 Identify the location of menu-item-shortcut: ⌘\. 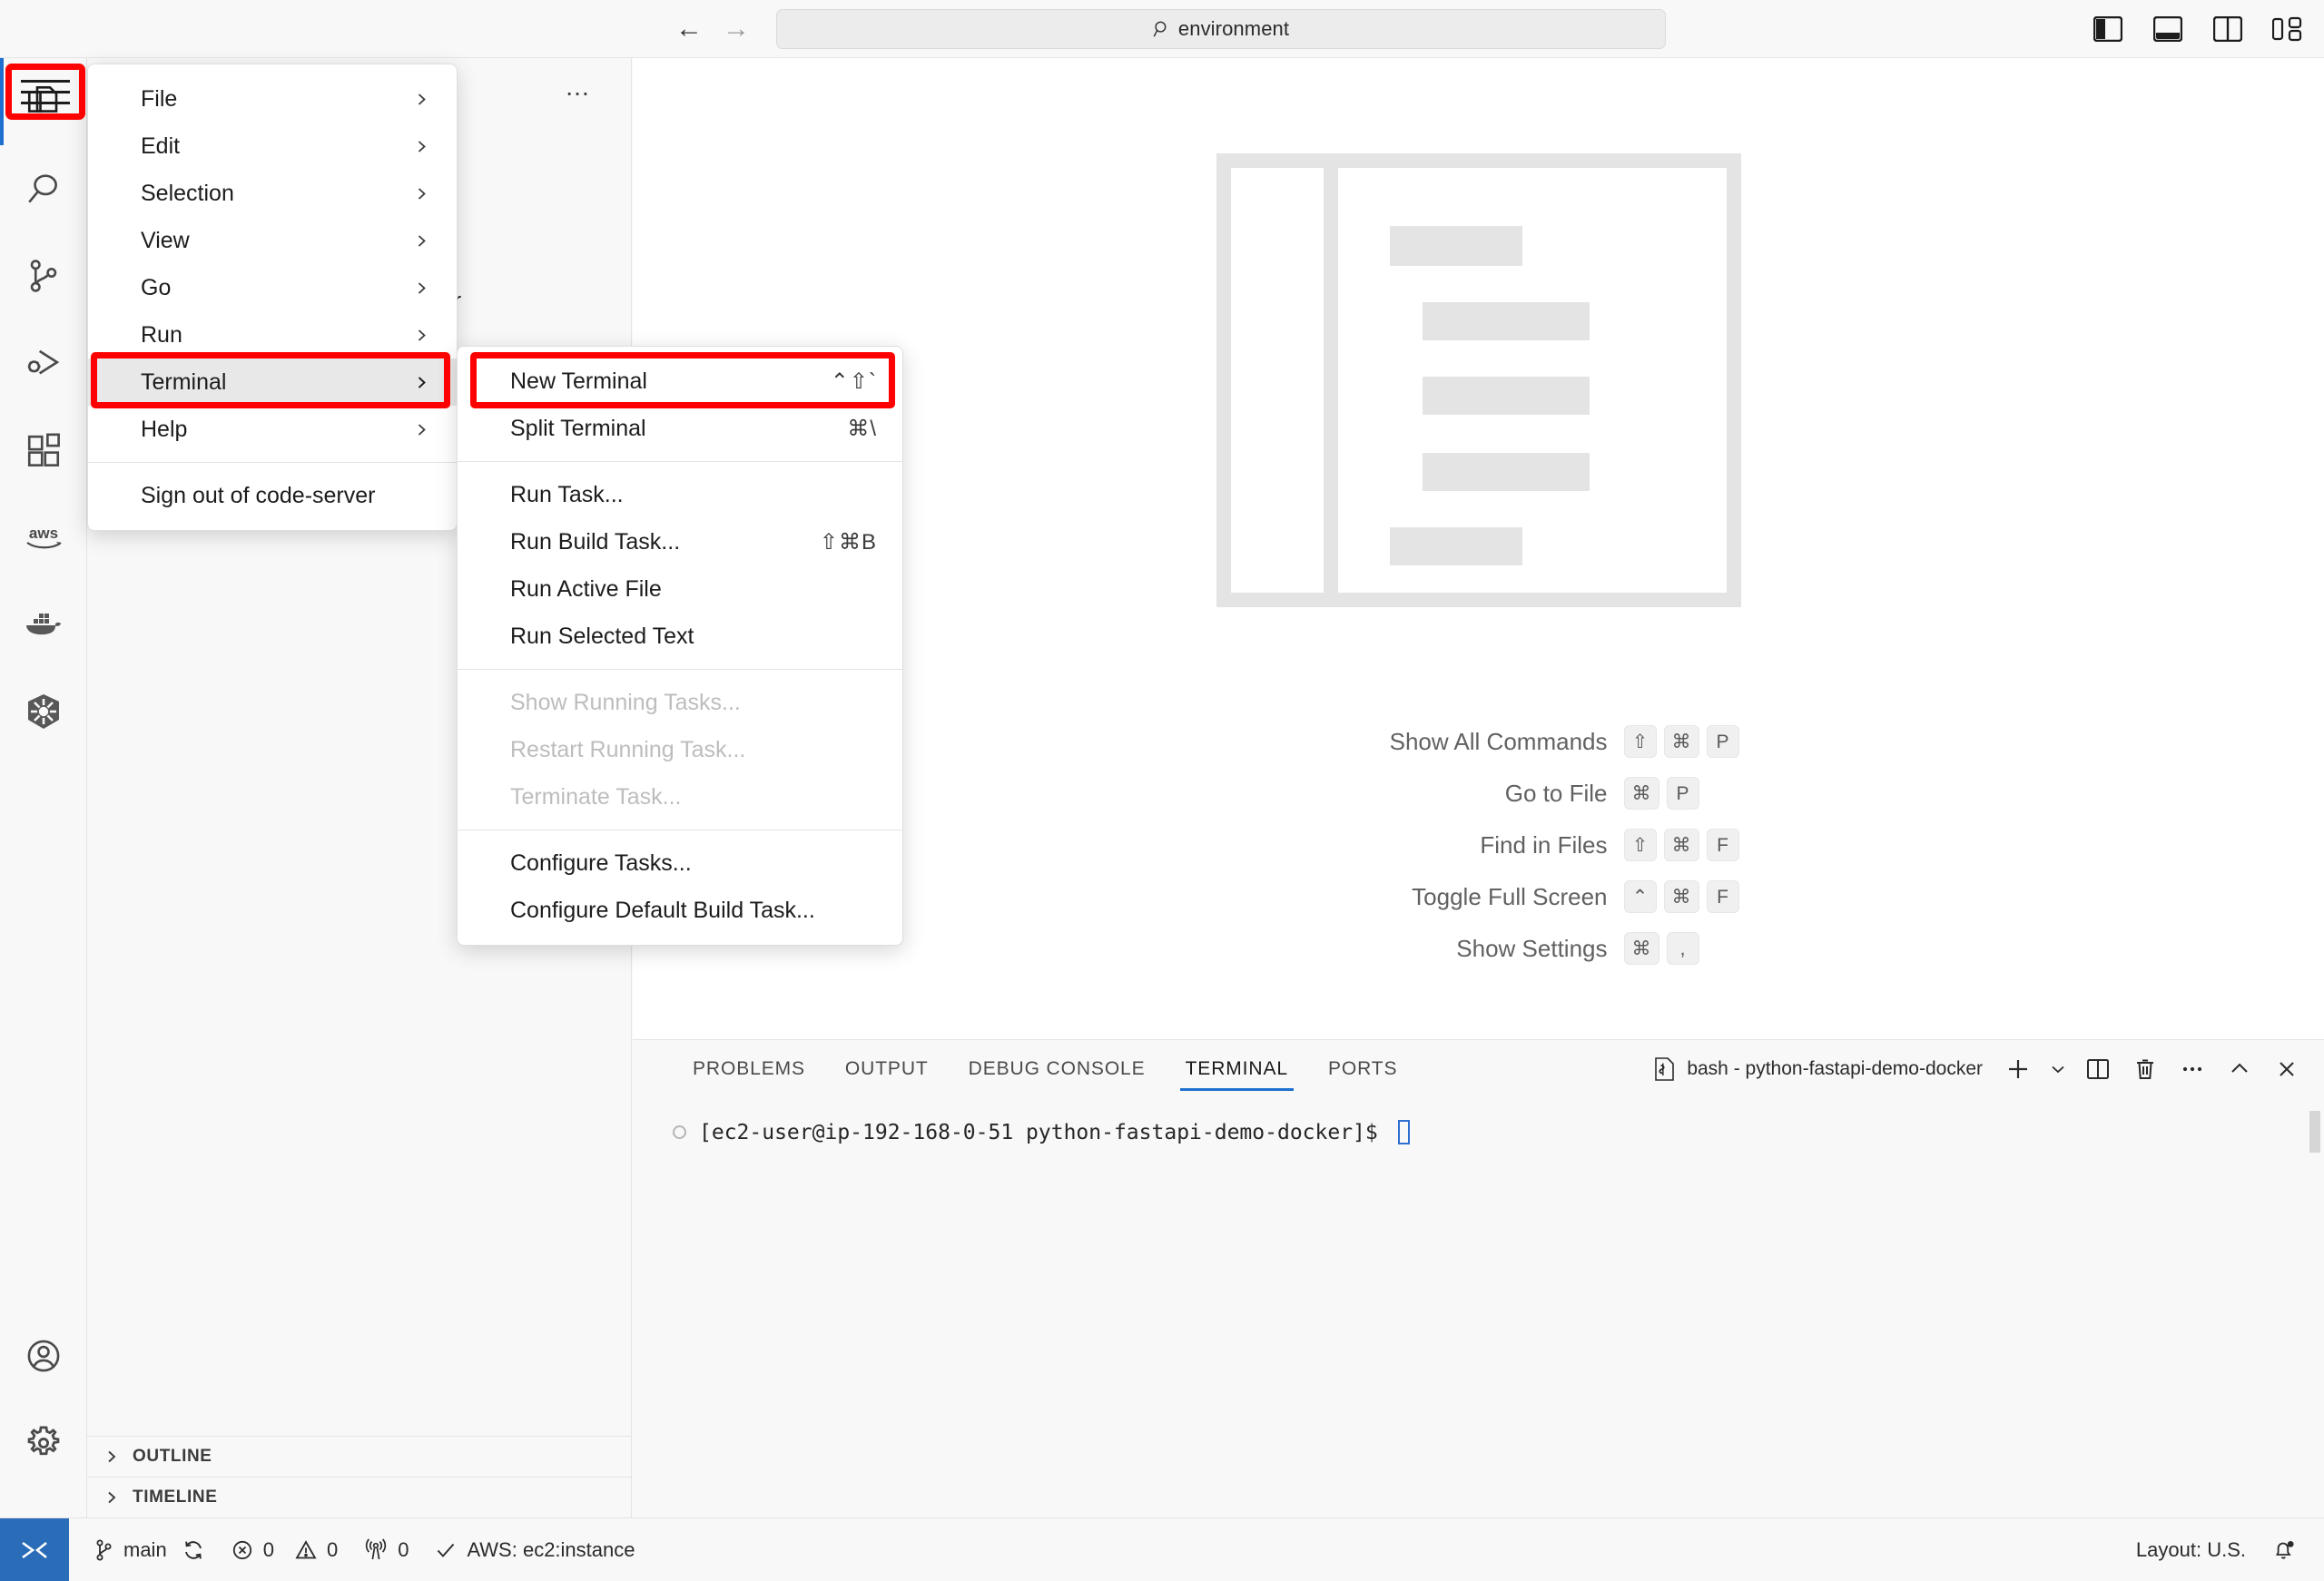
(862, 428).